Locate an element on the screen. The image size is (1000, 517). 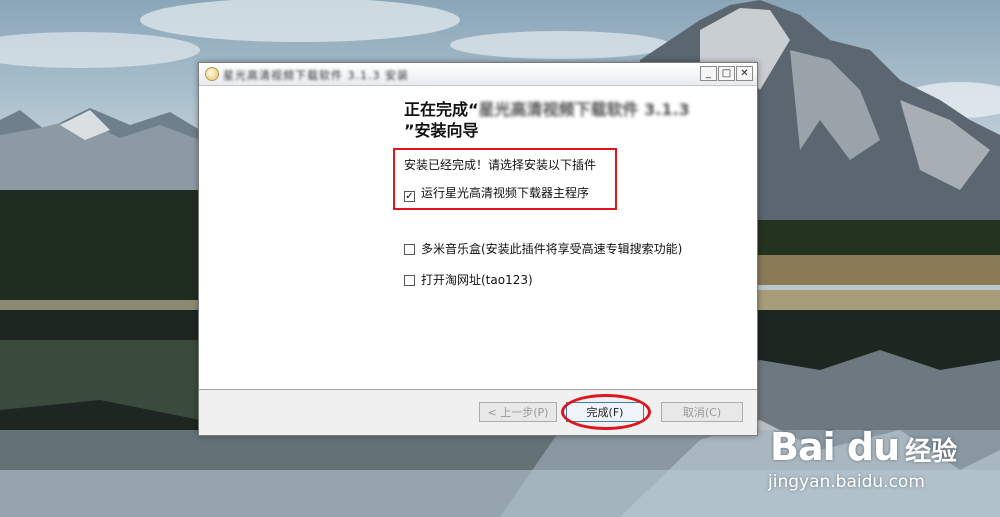
close-button: ✕ is located at coordinates (744, 73).